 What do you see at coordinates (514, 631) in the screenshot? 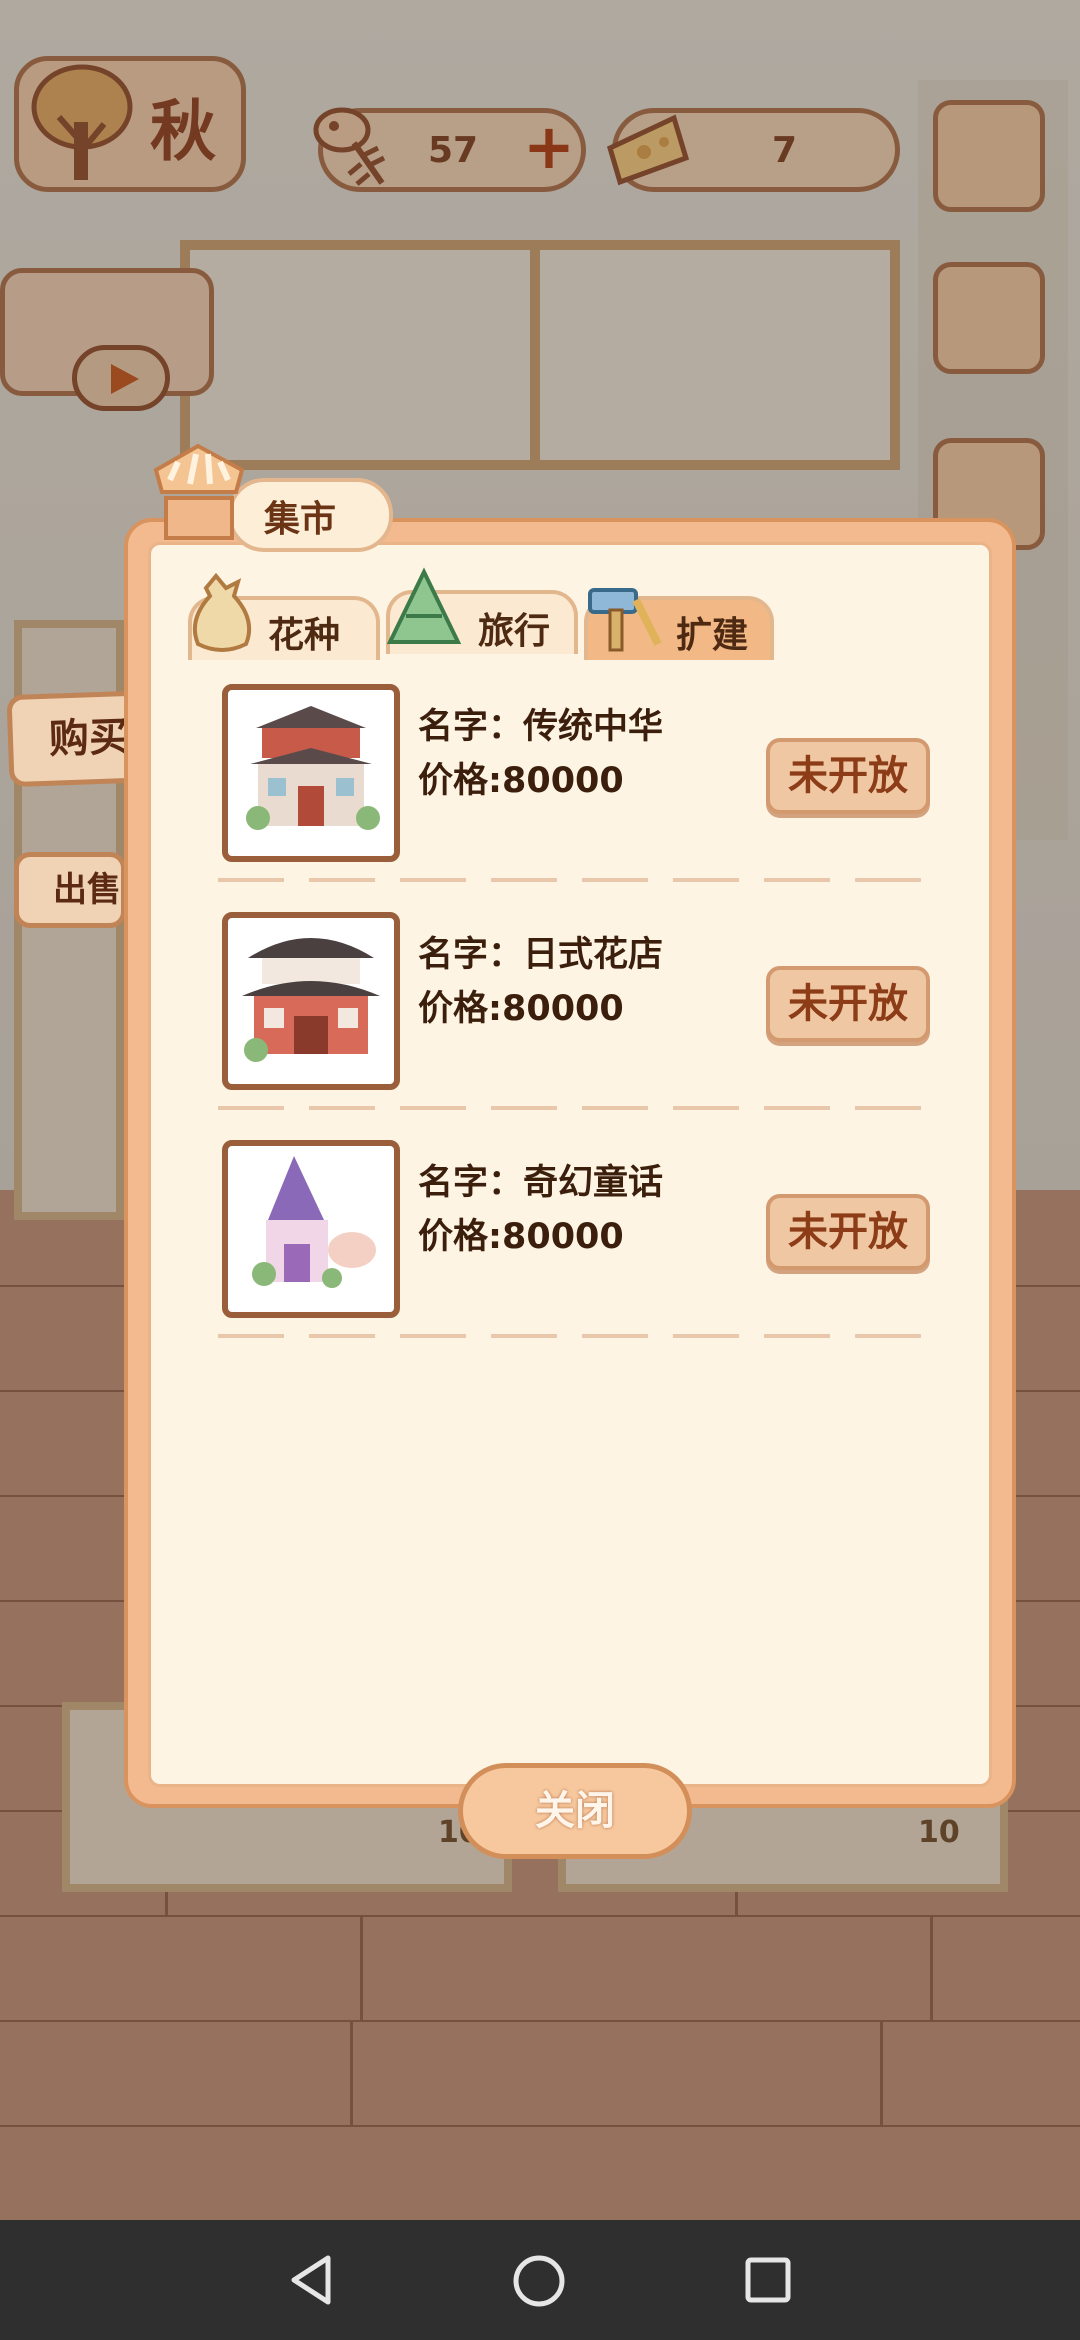
I see `tab-travel-label: 旅行` at bounding box center [514, 631].